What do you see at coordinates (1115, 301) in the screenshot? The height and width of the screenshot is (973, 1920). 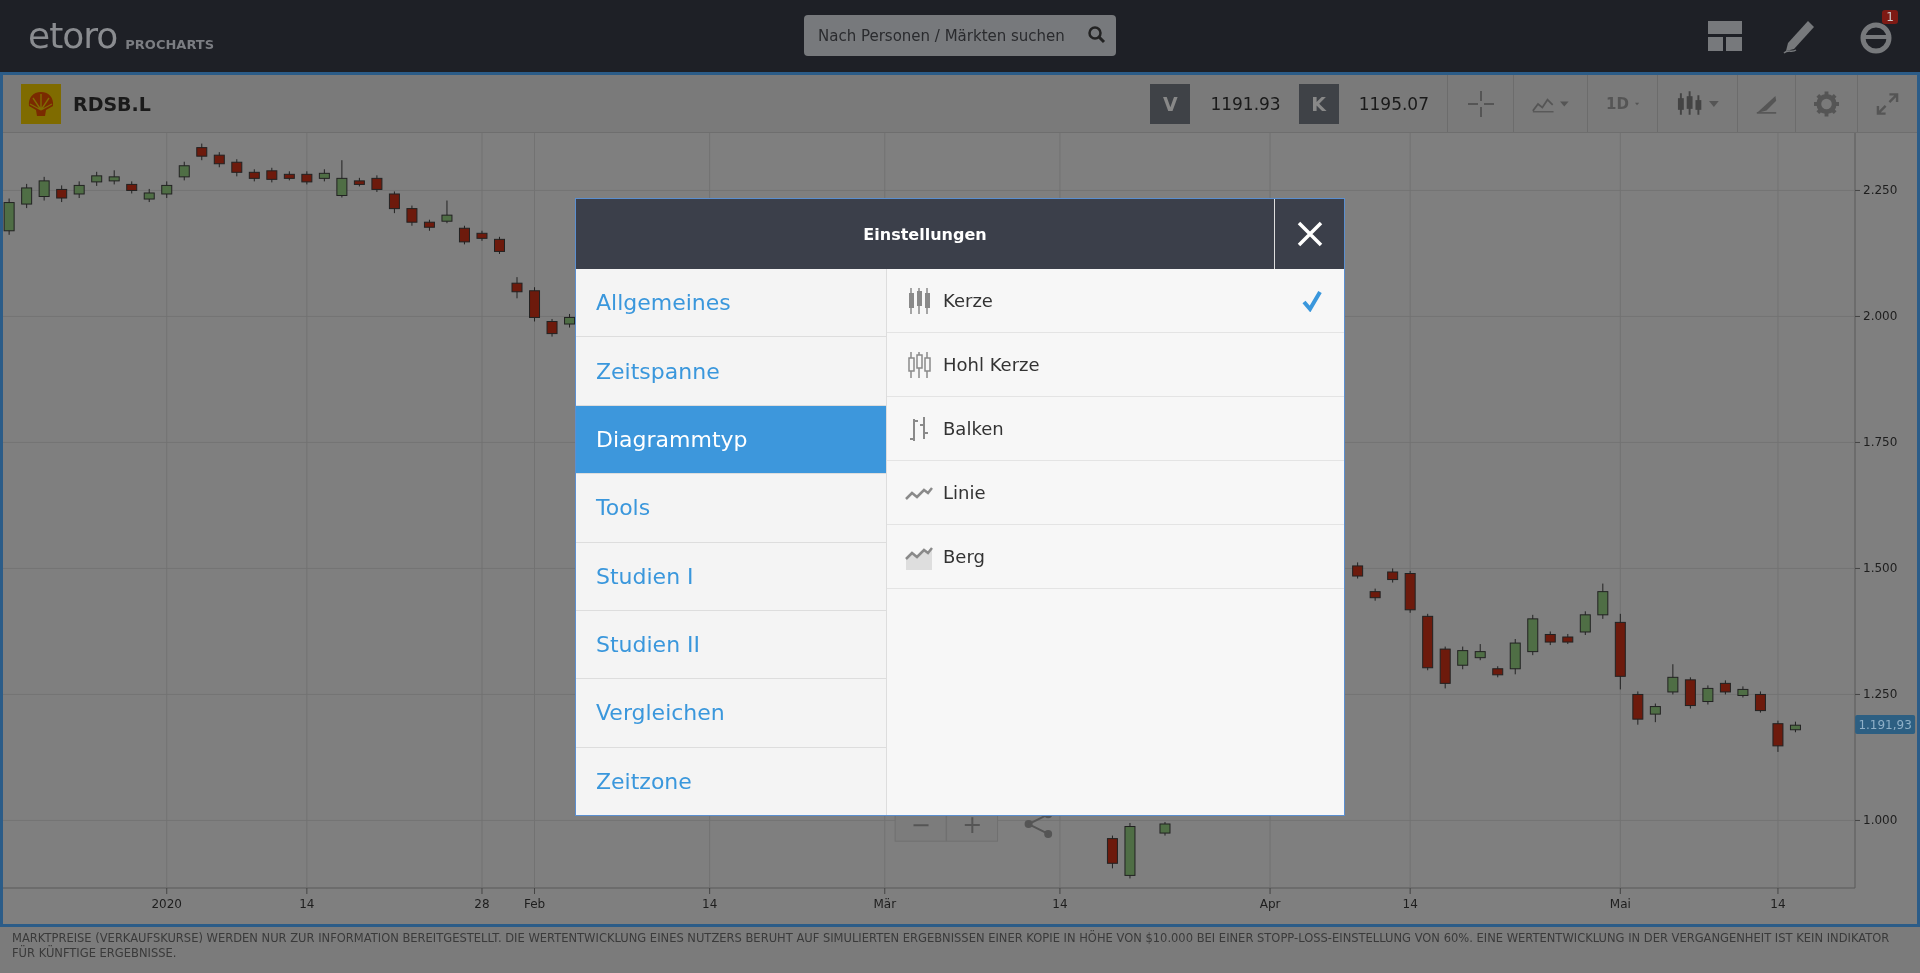 I see `chart-type-option: Kerze` at bounding box center [1115, 301].